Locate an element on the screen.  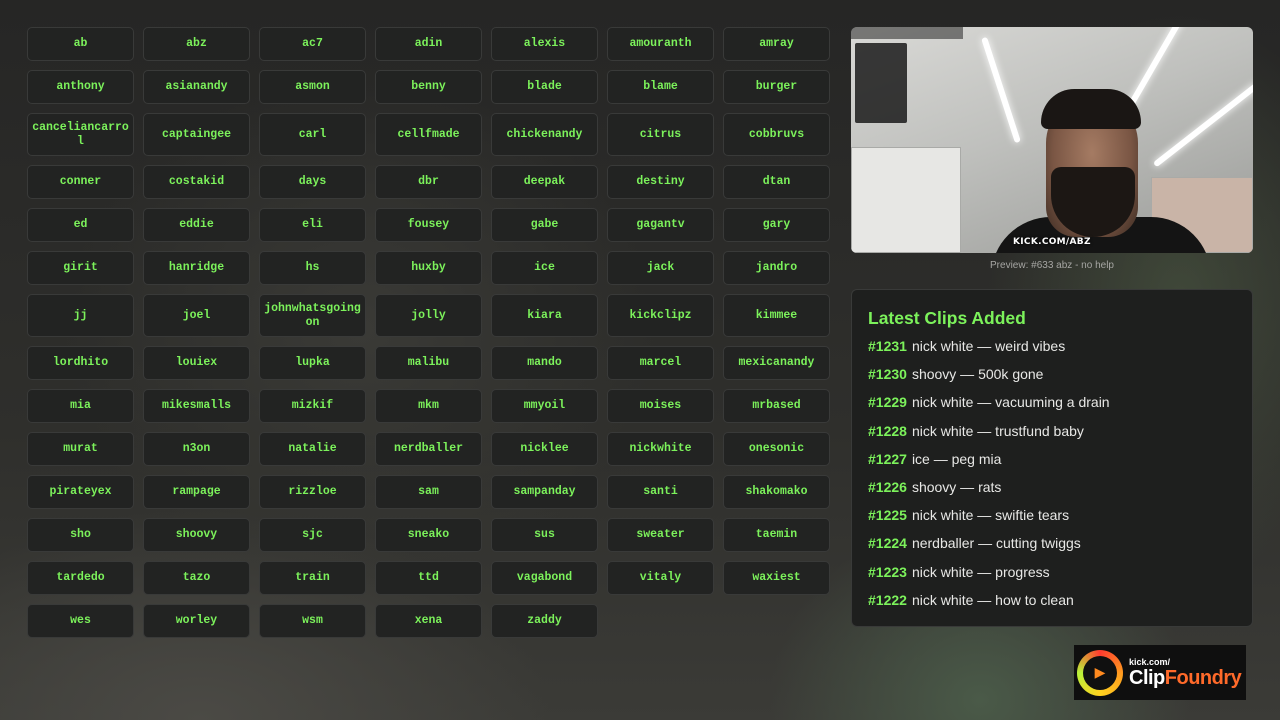
clip-list-item: #1222 nick white — how to clean is located at coordinates (1052, 604).